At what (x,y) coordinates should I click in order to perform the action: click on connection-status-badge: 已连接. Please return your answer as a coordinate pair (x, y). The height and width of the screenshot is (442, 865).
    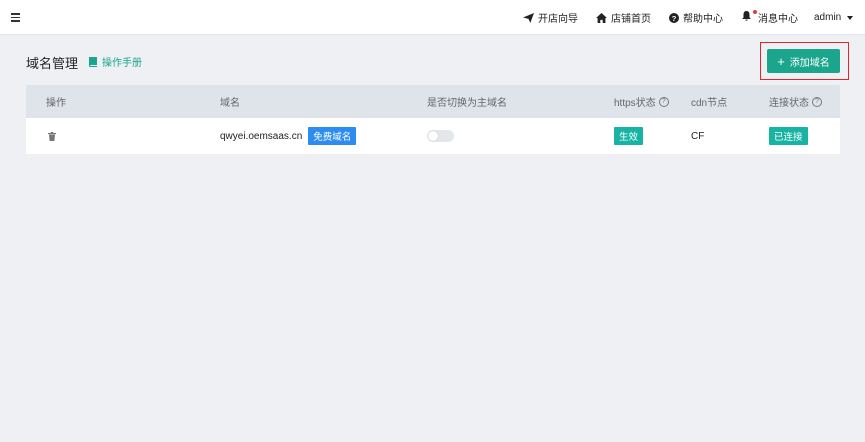
    Looking at the image, I should click on (788, 136).